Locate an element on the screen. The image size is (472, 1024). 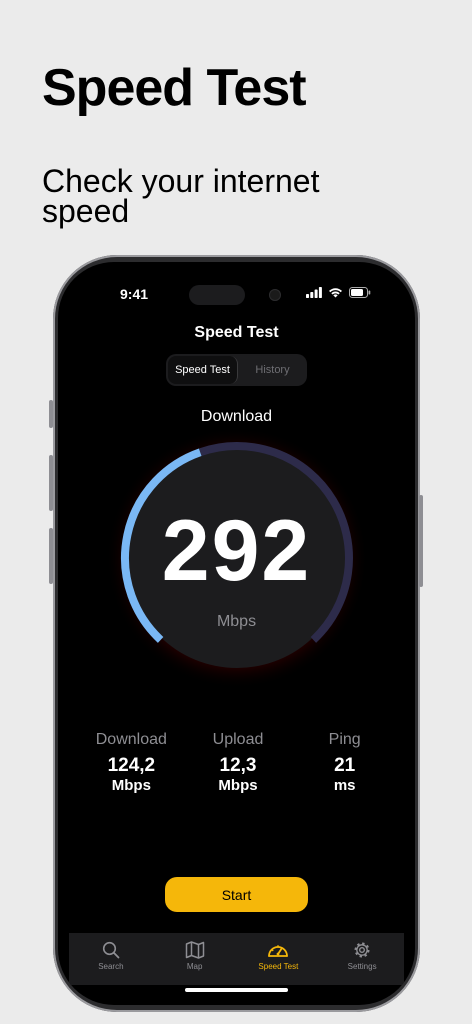
stat-unit: ms is located at coordinates (344, 785).